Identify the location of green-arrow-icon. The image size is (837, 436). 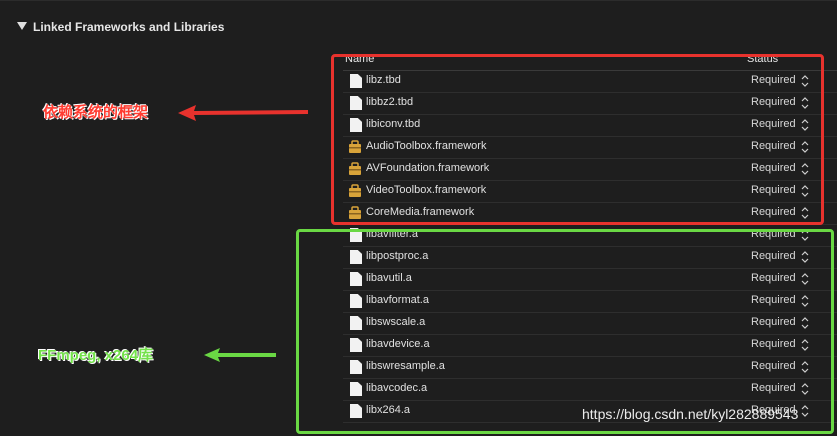
(240, 355).